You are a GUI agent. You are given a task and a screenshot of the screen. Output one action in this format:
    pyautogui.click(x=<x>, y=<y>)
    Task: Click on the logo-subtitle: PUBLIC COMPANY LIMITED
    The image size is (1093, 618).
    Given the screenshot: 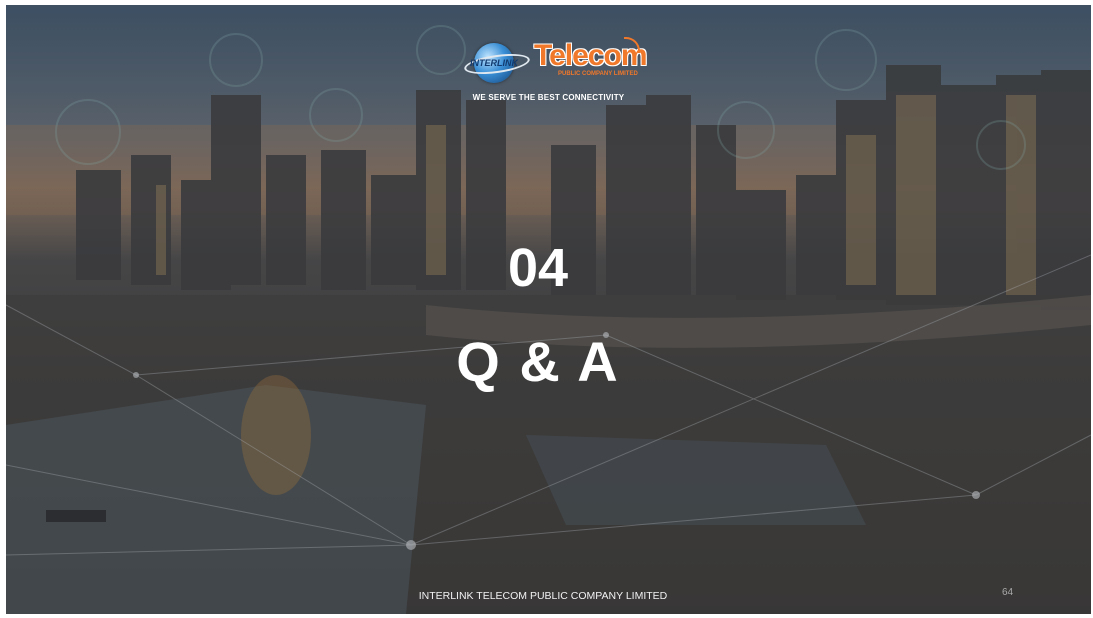 What is the action you would take?
    pyautogui.click(x=598, y=74)
    